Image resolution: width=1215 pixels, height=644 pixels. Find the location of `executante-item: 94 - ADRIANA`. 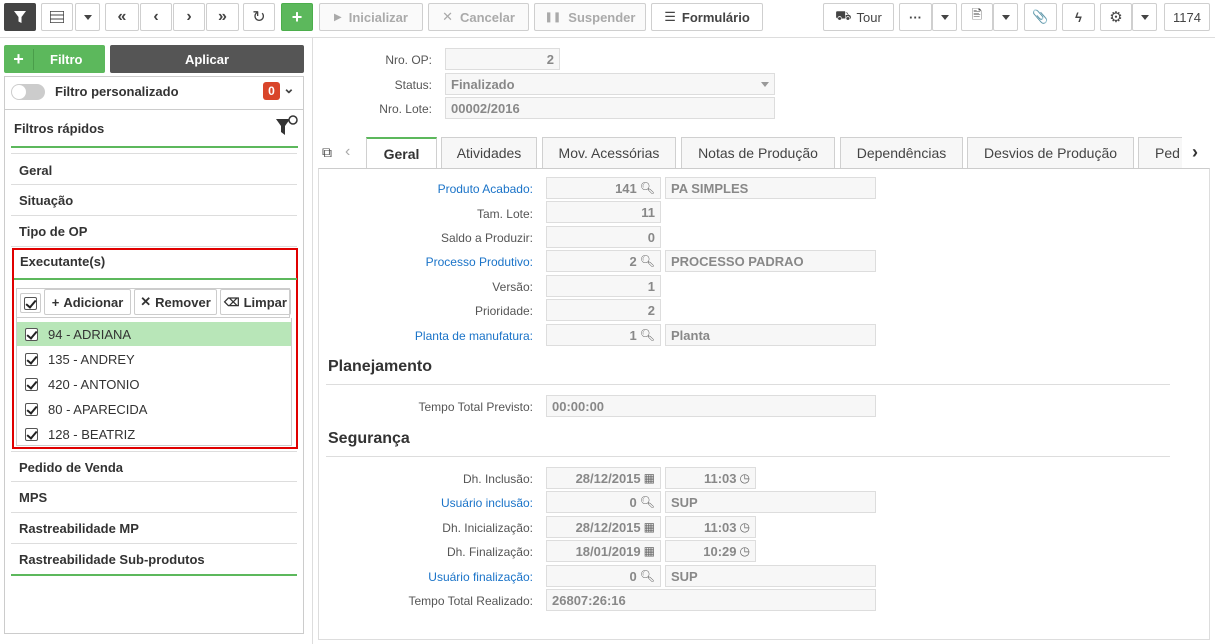

executante-item: 94 - ADRIANA is located at coordinates (154, 334).